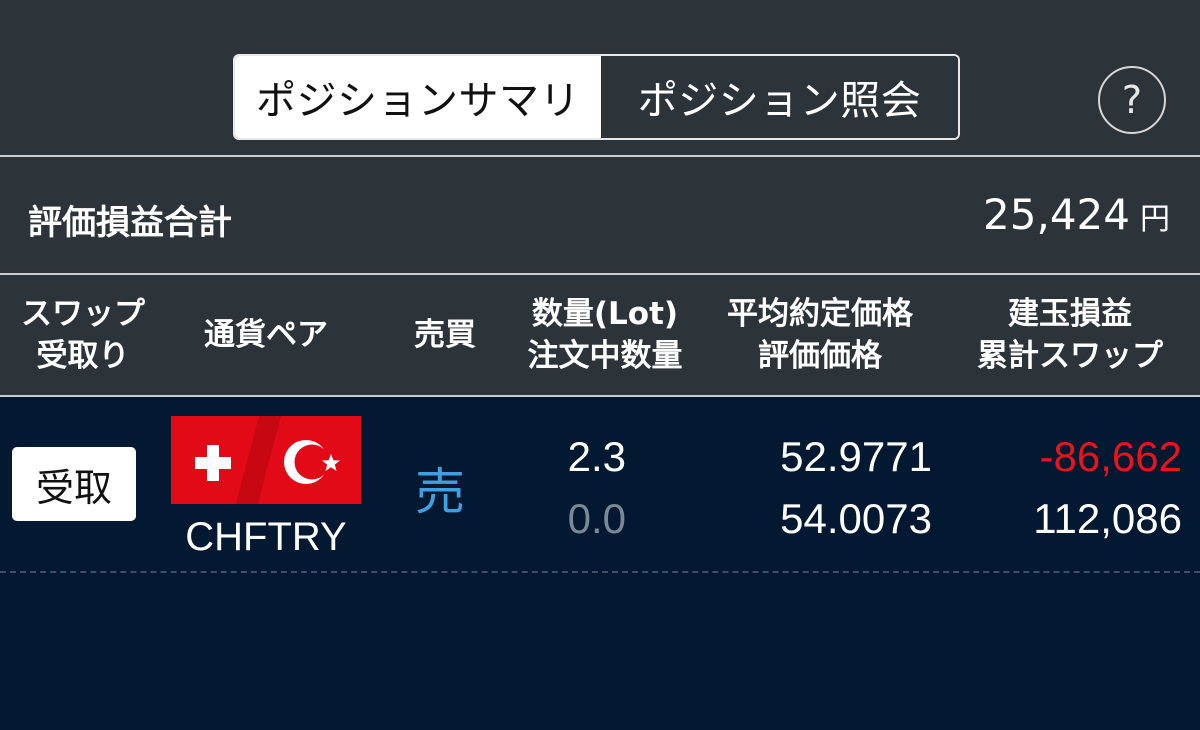  Describe the element at coordinates (1155, 219) in the screenshot. I see `pnl-total-unit: 円` at that location.